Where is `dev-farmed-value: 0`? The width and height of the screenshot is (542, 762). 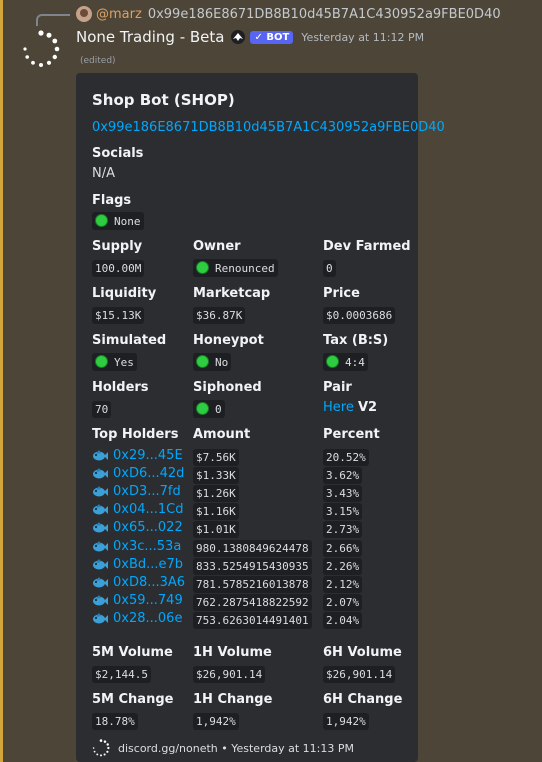 dev-farmed-value: 0 is located at coordinates (329, 268).